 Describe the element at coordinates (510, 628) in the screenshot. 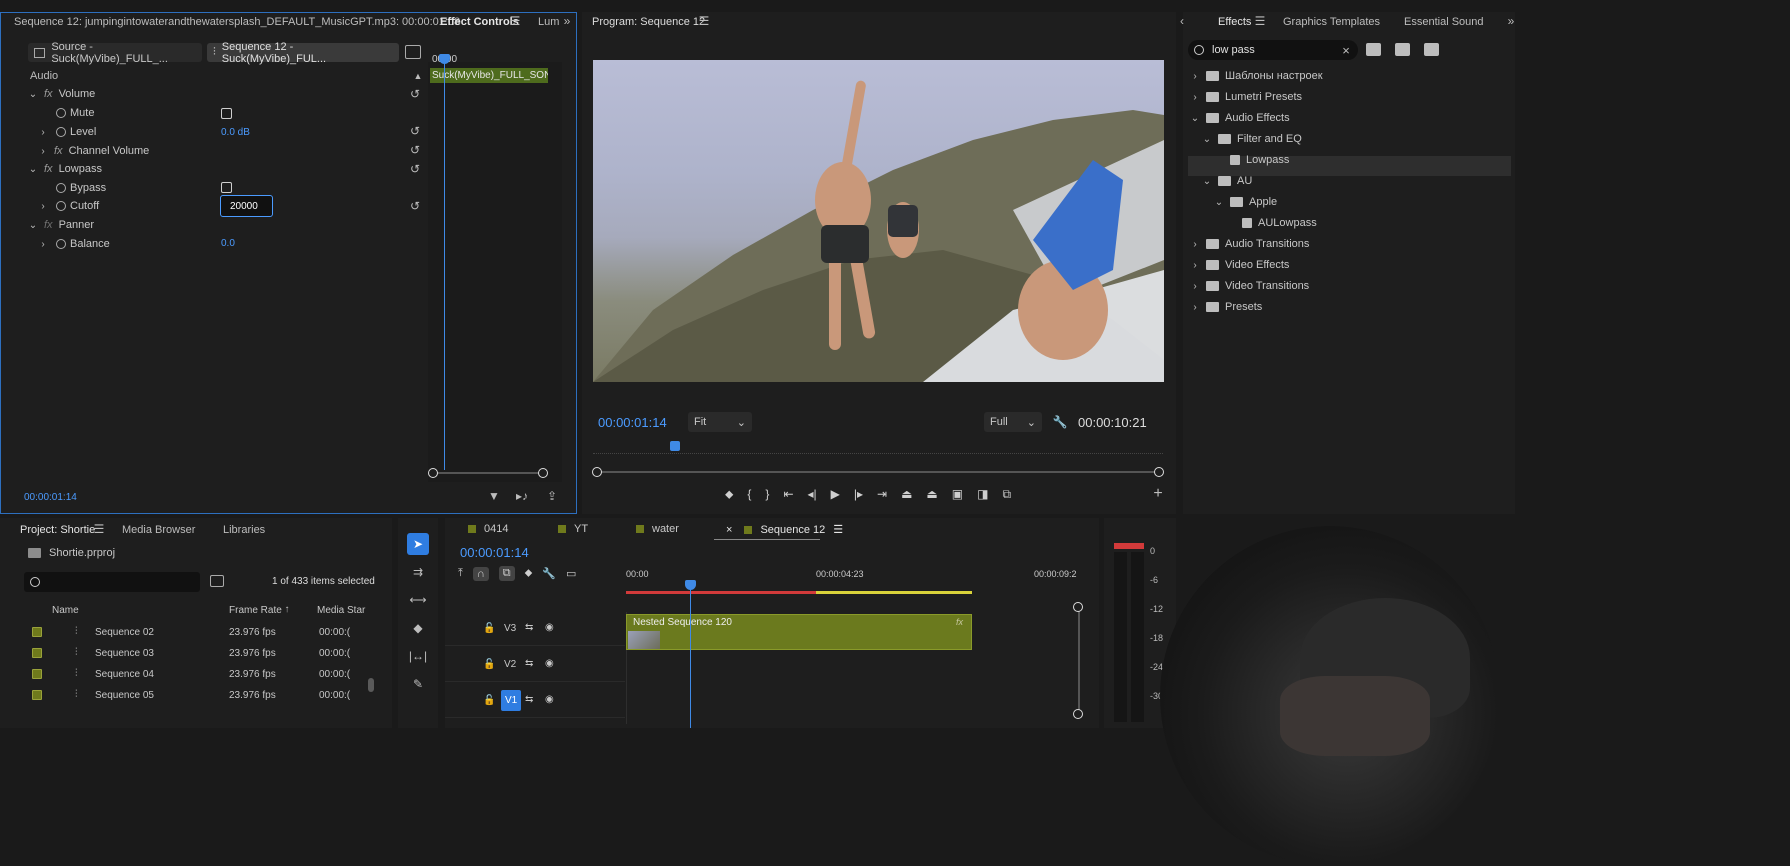

I see `track-label: V3` at that location.